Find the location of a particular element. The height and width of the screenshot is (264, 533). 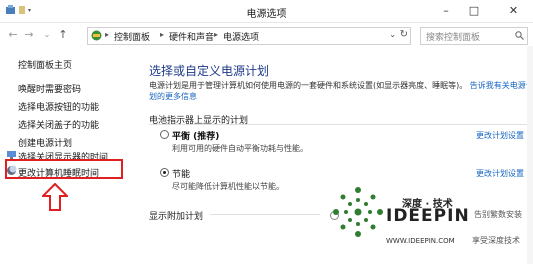

search-icon is located at coordinates (519, 35).